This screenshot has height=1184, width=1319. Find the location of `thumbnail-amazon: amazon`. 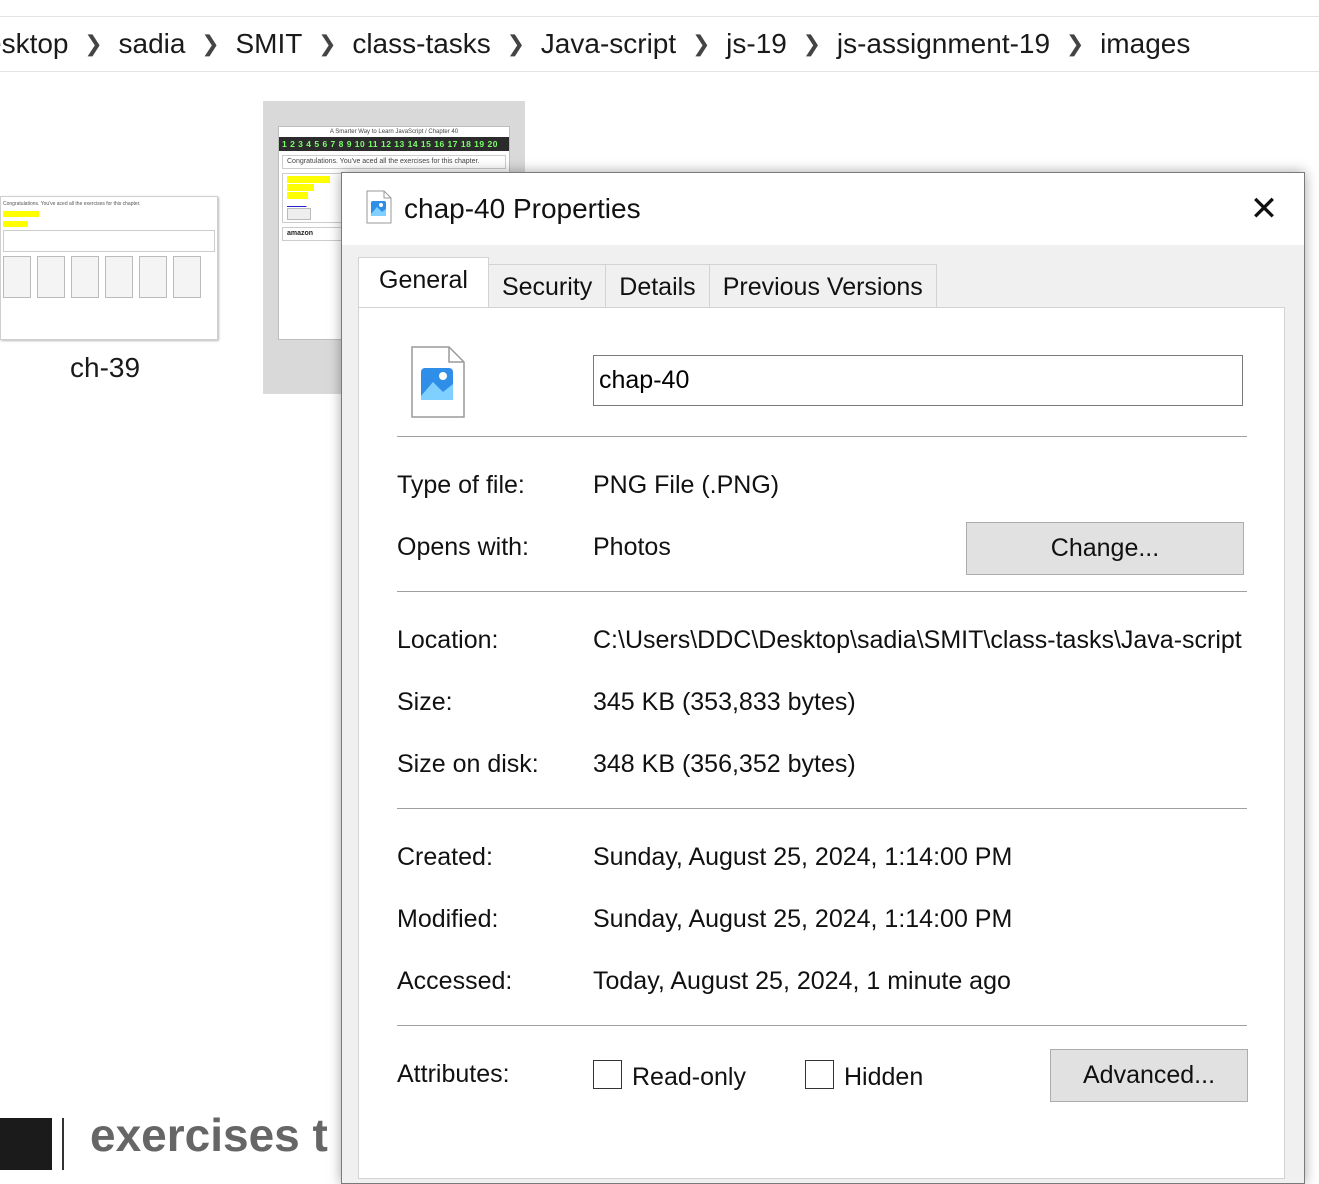

thumbnail-amazon: amazon is located at coordinates (300, 233).